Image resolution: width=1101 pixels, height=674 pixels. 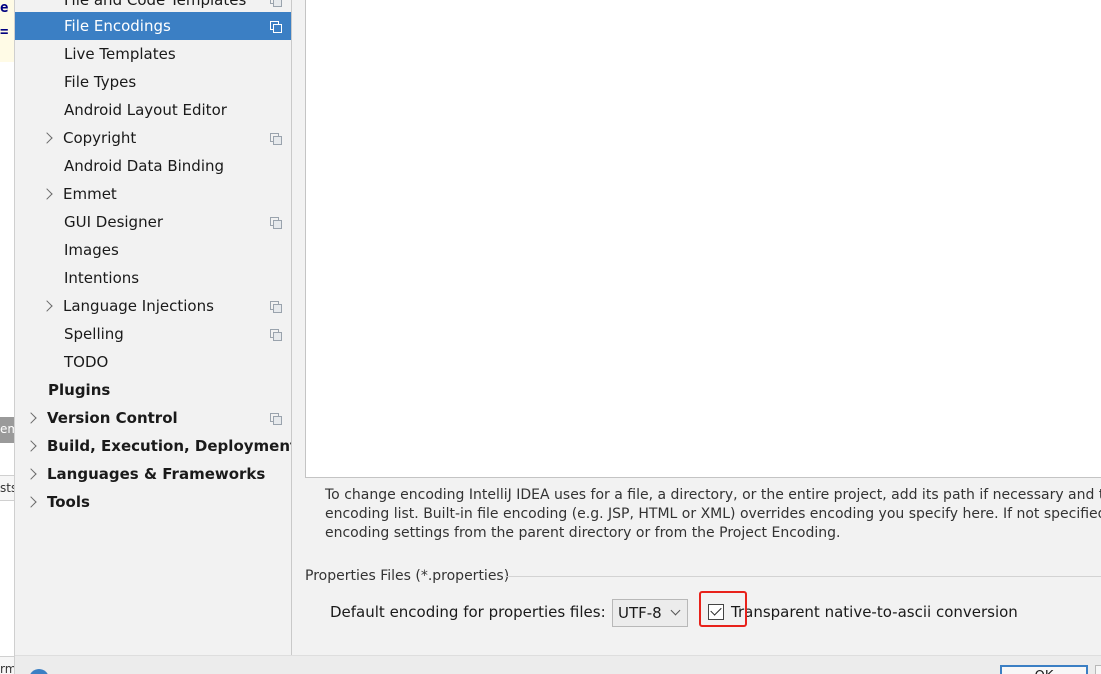 What do you see at coordinates (102, 278) in the screenshot?
I see `tree-item-label: Intentions` at bounding box center [102, 278].